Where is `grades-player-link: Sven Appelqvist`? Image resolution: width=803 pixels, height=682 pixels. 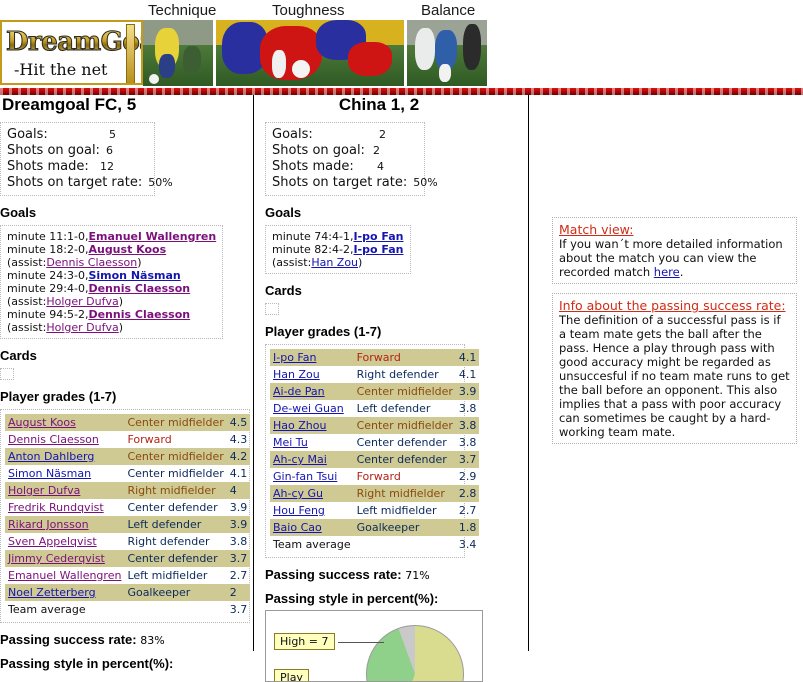 grades-player-link: Sven Appelqvist is located at coordinates (52, 541).